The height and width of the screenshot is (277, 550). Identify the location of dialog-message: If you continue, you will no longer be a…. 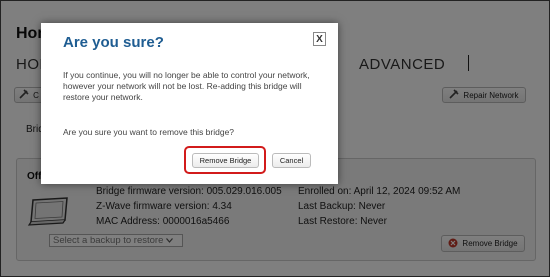
(186, 86).